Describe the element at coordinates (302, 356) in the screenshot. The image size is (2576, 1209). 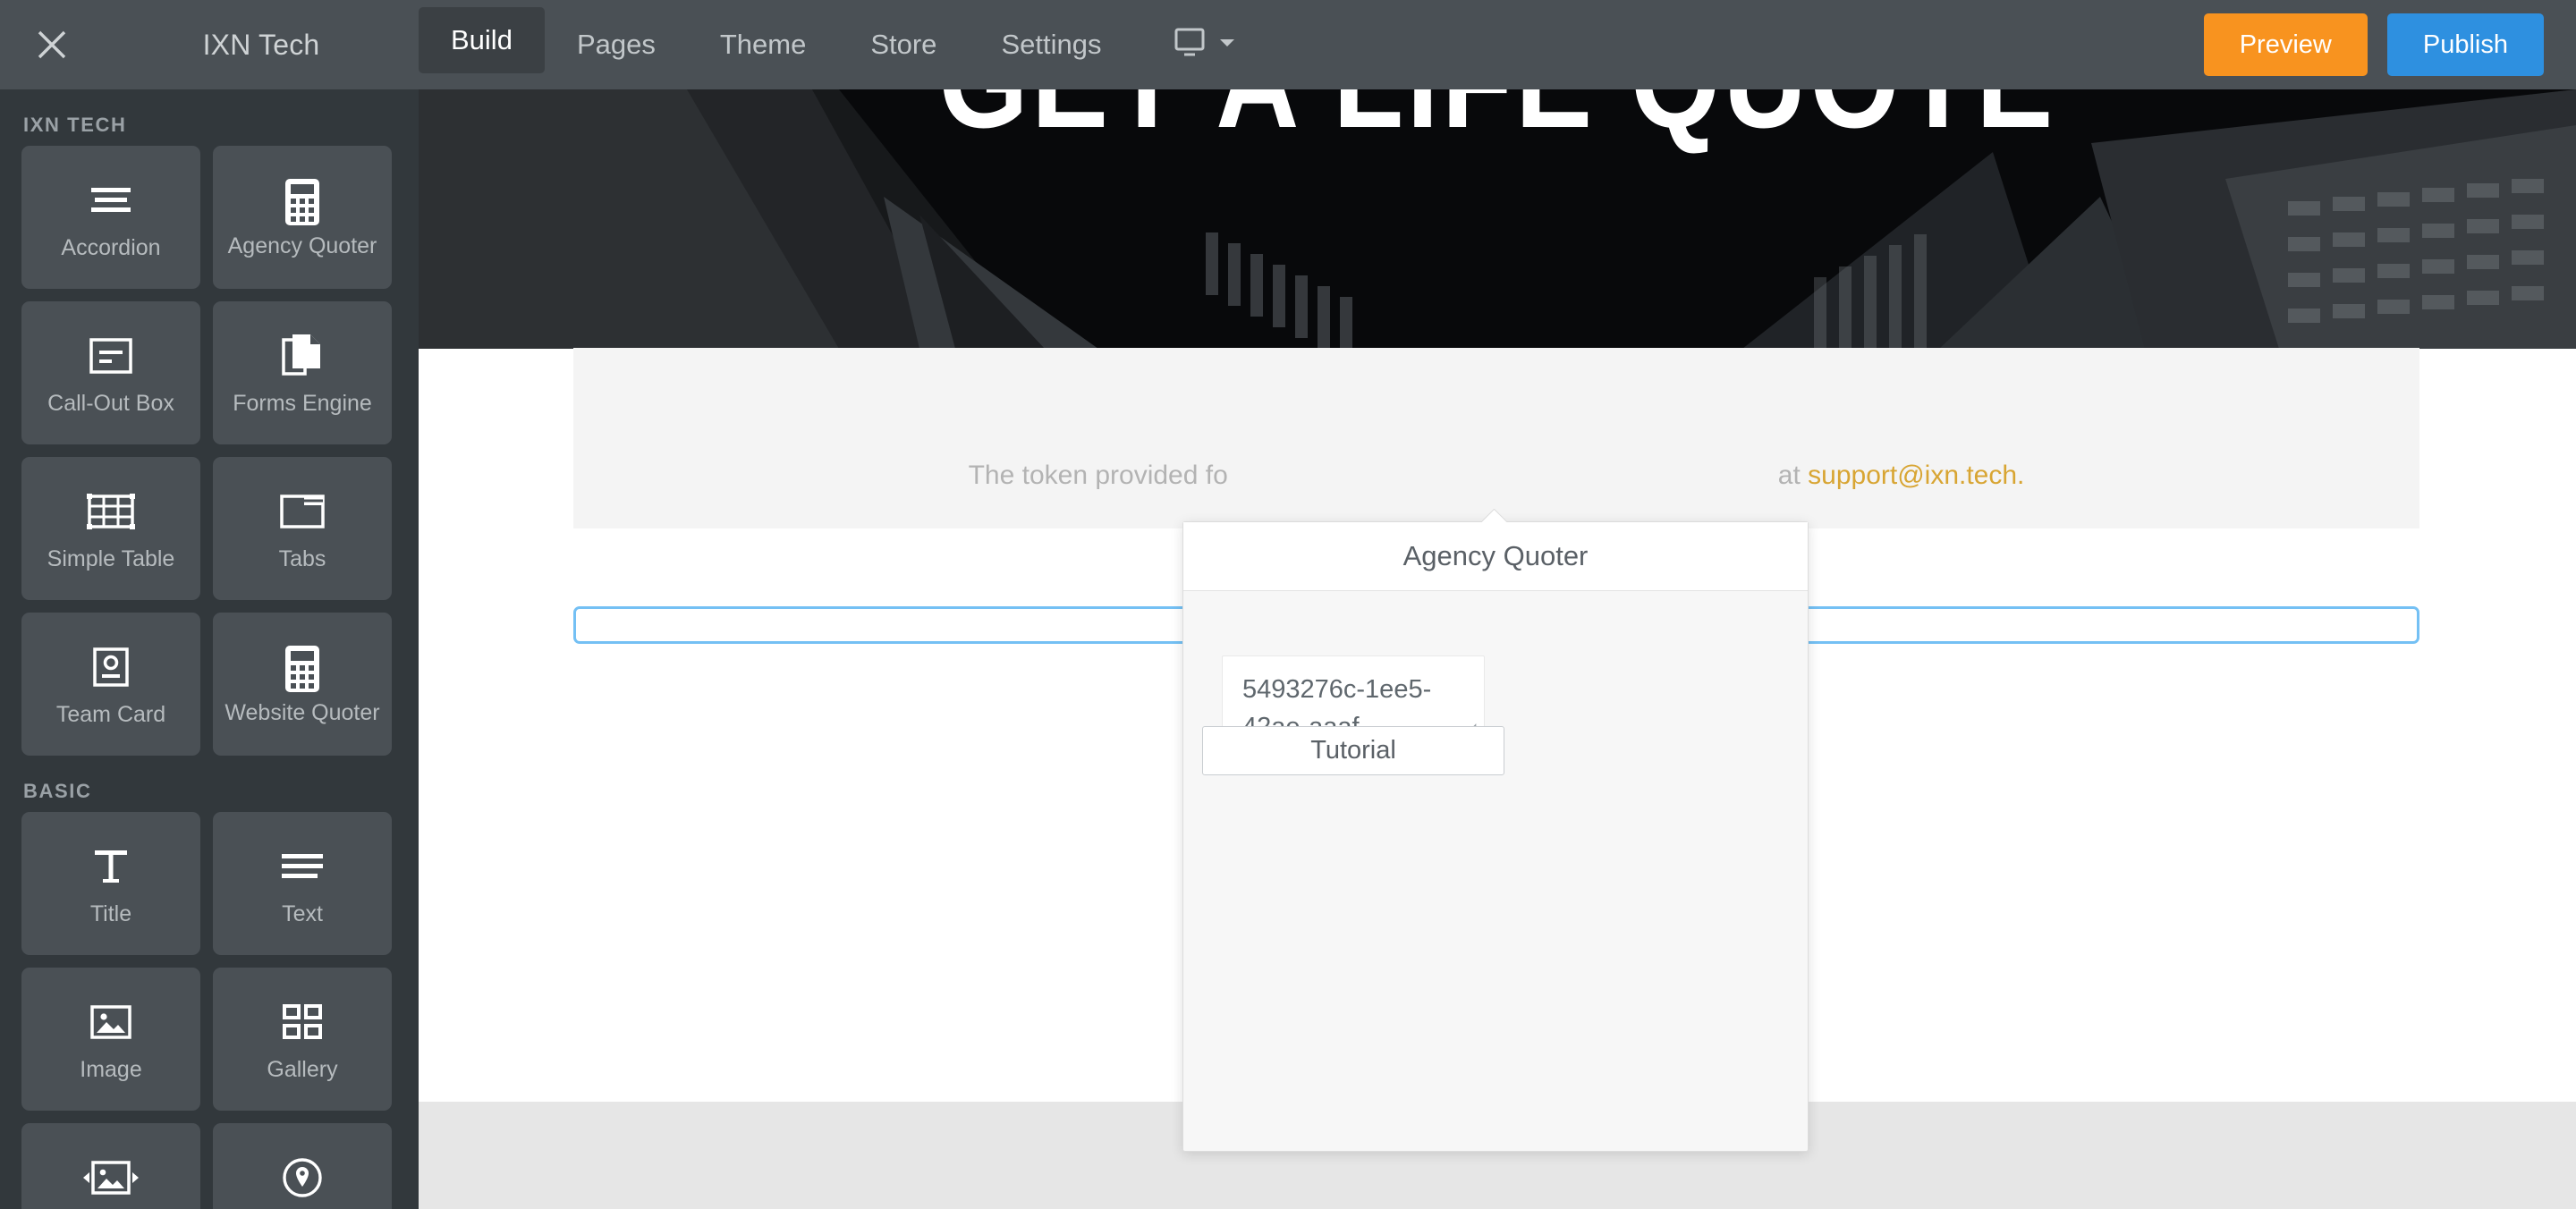
I see `documents-stack-icon` at that location.